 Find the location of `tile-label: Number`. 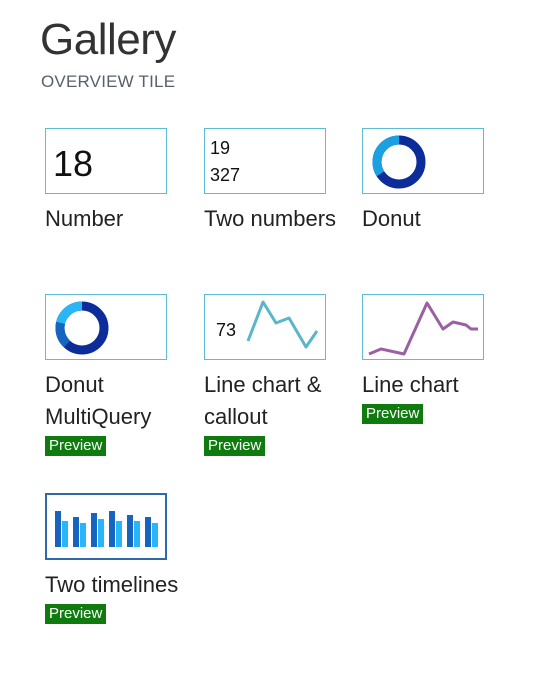

tile-label: Number is located at coordinates (84, 218).